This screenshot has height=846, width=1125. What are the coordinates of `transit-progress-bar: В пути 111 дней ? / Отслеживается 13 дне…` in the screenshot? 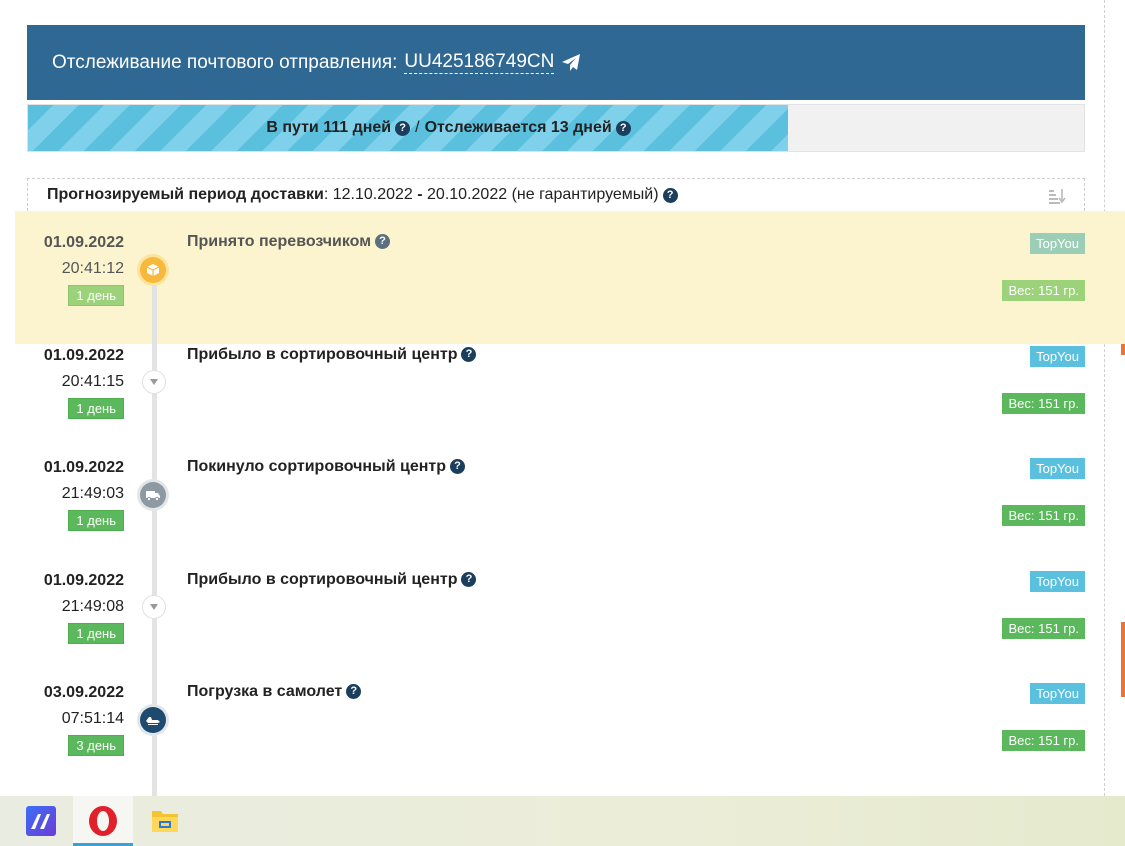 It's located at (556, 128).